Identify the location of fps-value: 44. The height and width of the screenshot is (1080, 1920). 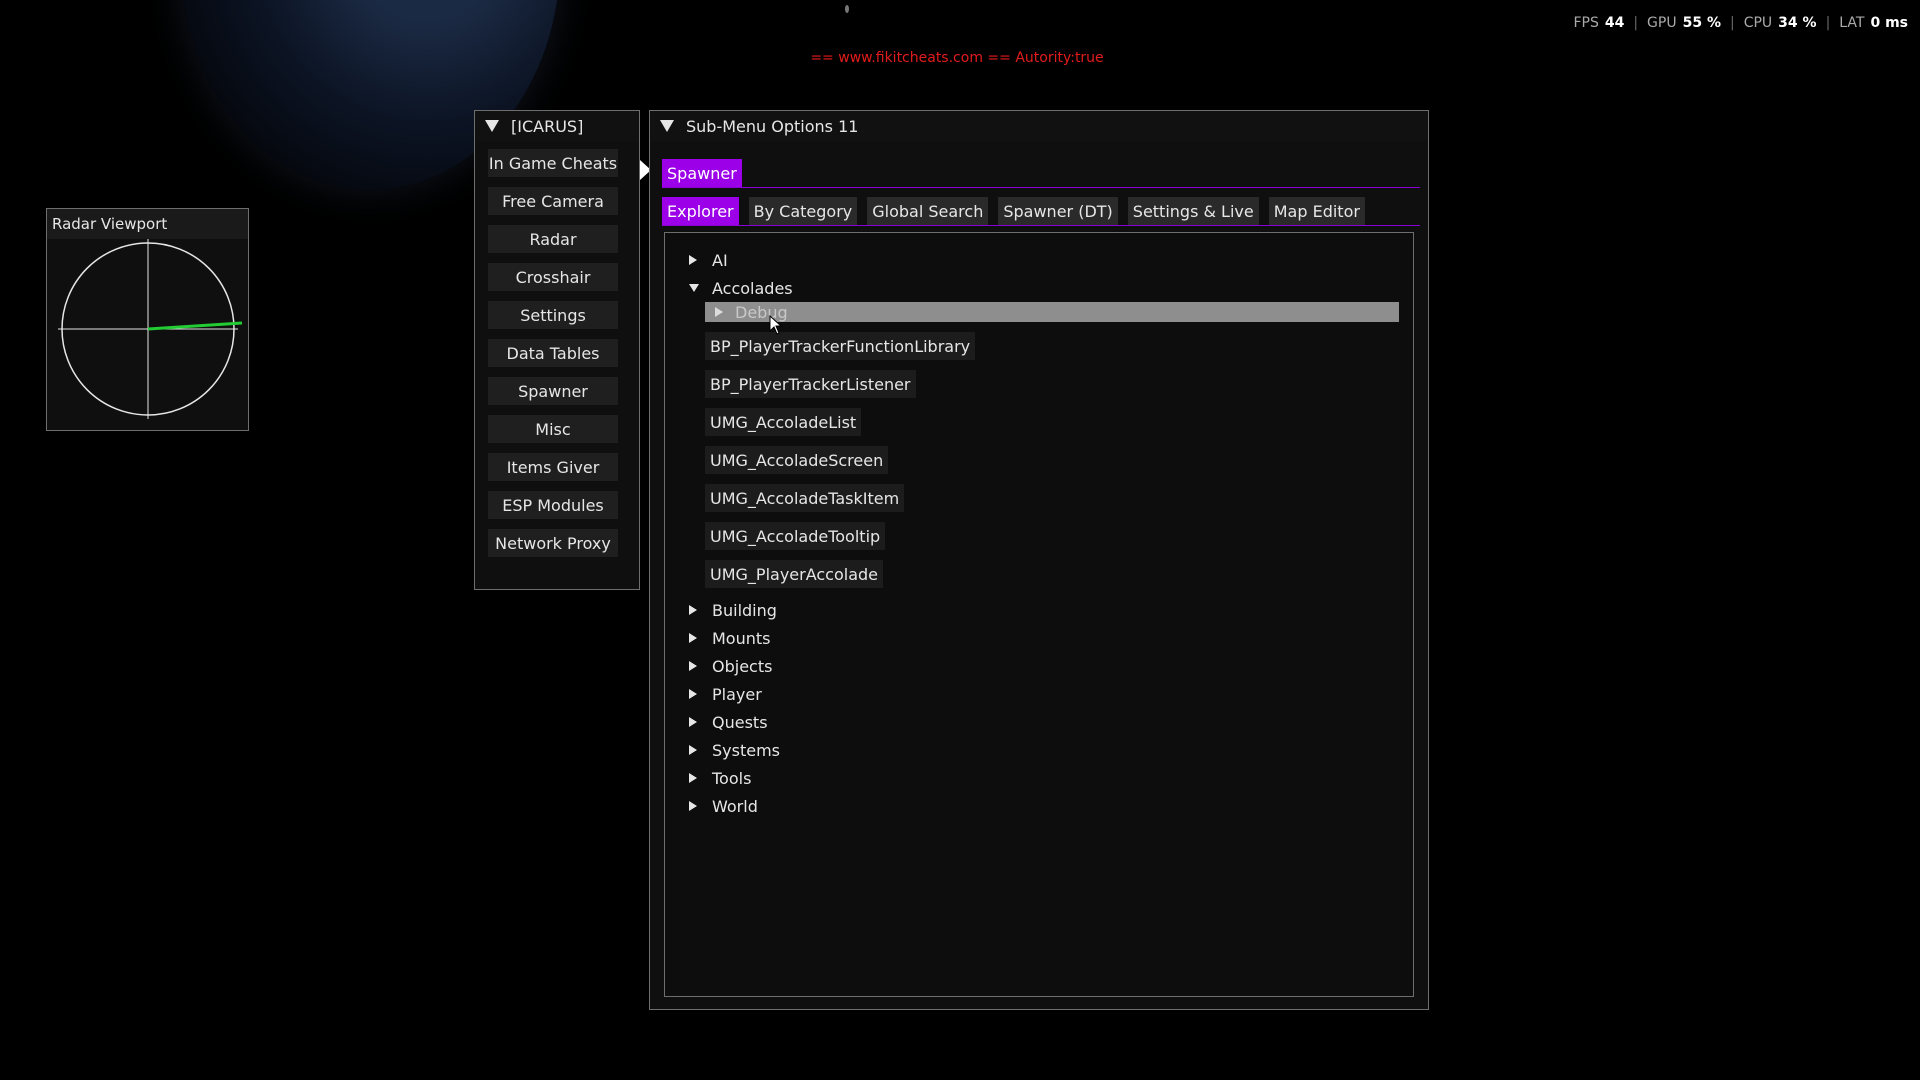
(1614, 23).